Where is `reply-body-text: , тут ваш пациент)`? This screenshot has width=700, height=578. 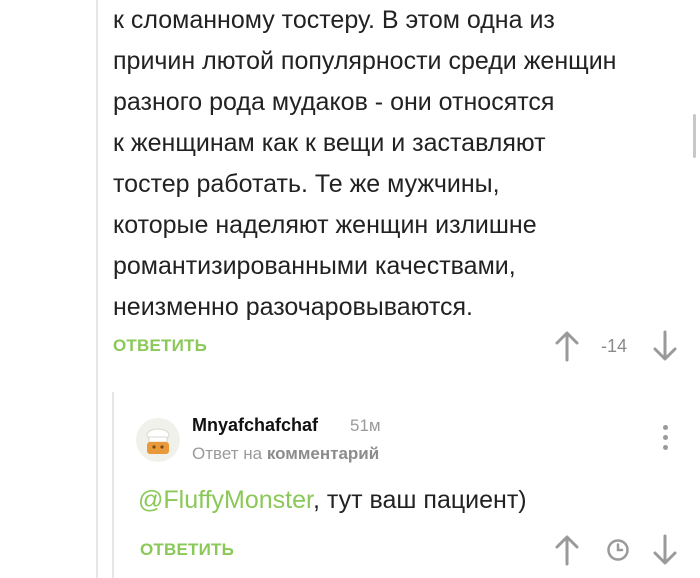
reply-body-text: , тут ваш пациент) is located at coordinates (419, 500).